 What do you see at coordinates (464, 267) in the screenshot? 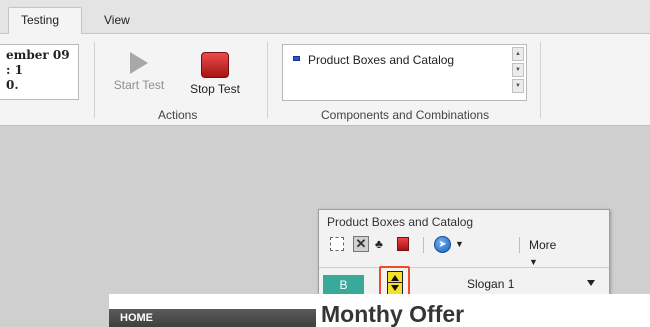
I see `palette-divider` at bounding box center [464, 267].